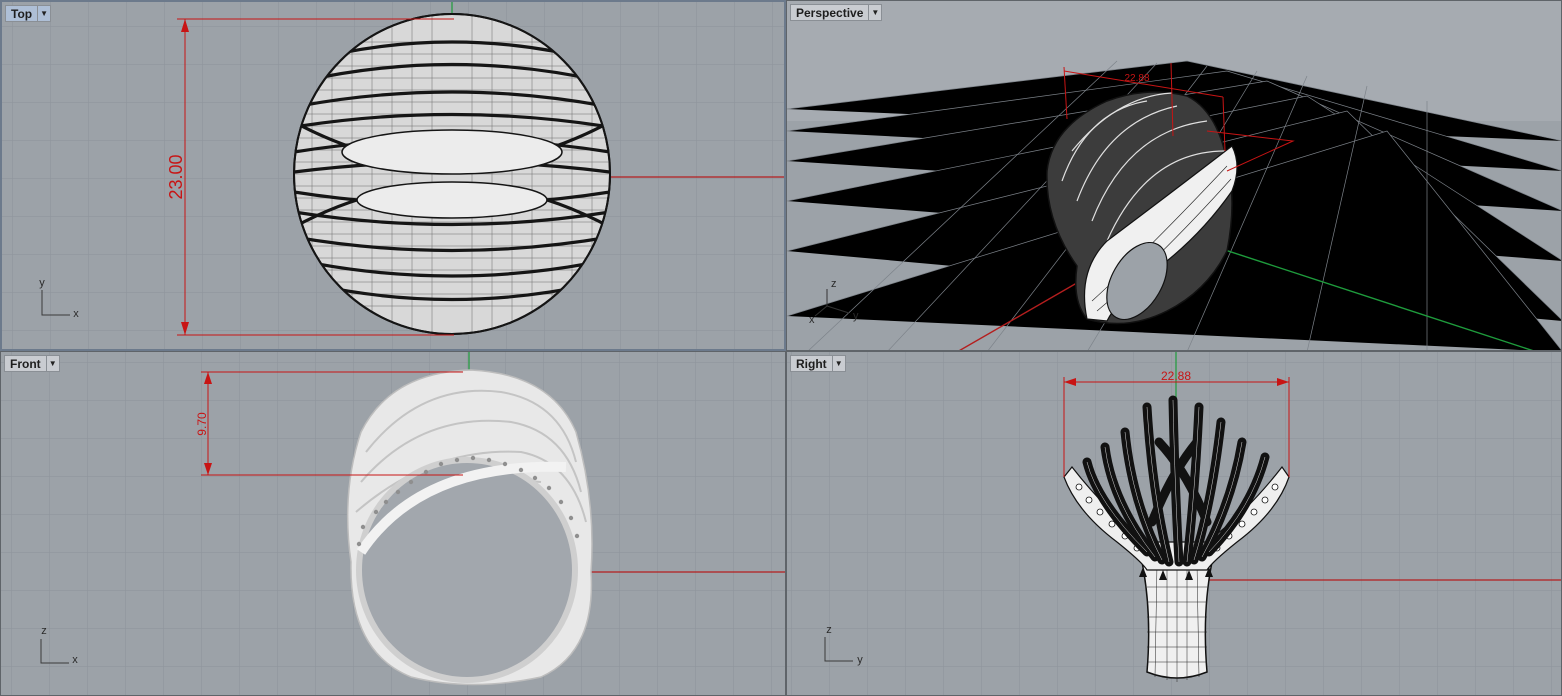 Image resolution: width=1562 pixels, height=696 pixels. What do you see at coordinates (1176, 376) in the screenshot?
I see `dimension-label-right: 22.88` at bounding box center [1176, 376].